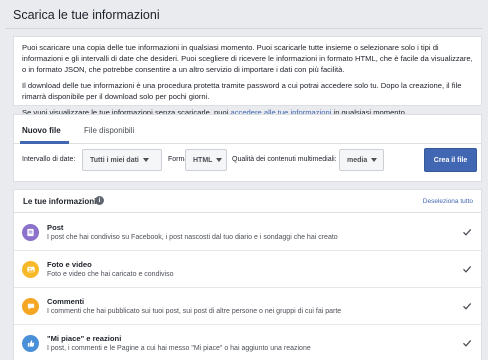  What do you see at coordinates (203, 160) in the screenshot?
I see `format-value: HTML` at bounding box center [203, 160].